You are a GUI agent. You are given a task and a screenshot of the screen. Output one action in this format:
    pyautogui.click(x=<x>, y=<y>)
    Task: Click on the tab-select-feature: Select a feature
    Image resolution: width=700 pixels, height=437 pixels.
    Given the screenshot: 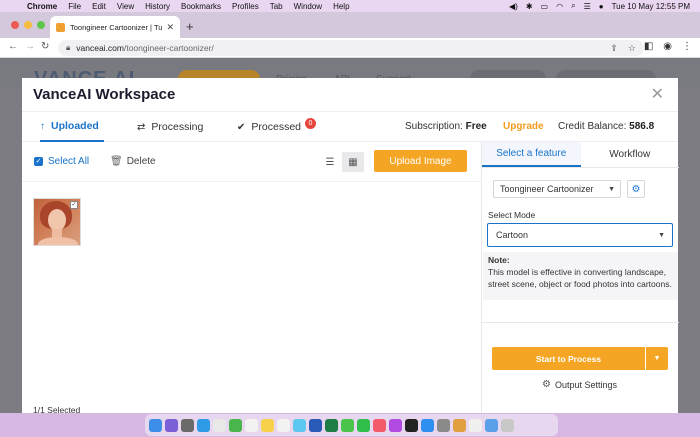 What is the action you would take?
    pyautogui.click(x=531, y=154)
    